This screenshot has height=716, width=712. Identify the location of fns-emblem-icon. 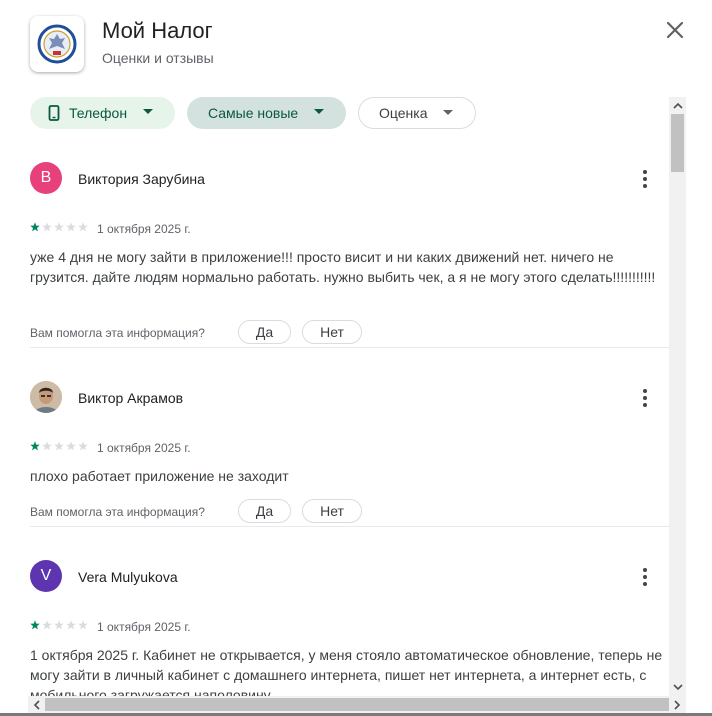
(57, 44).